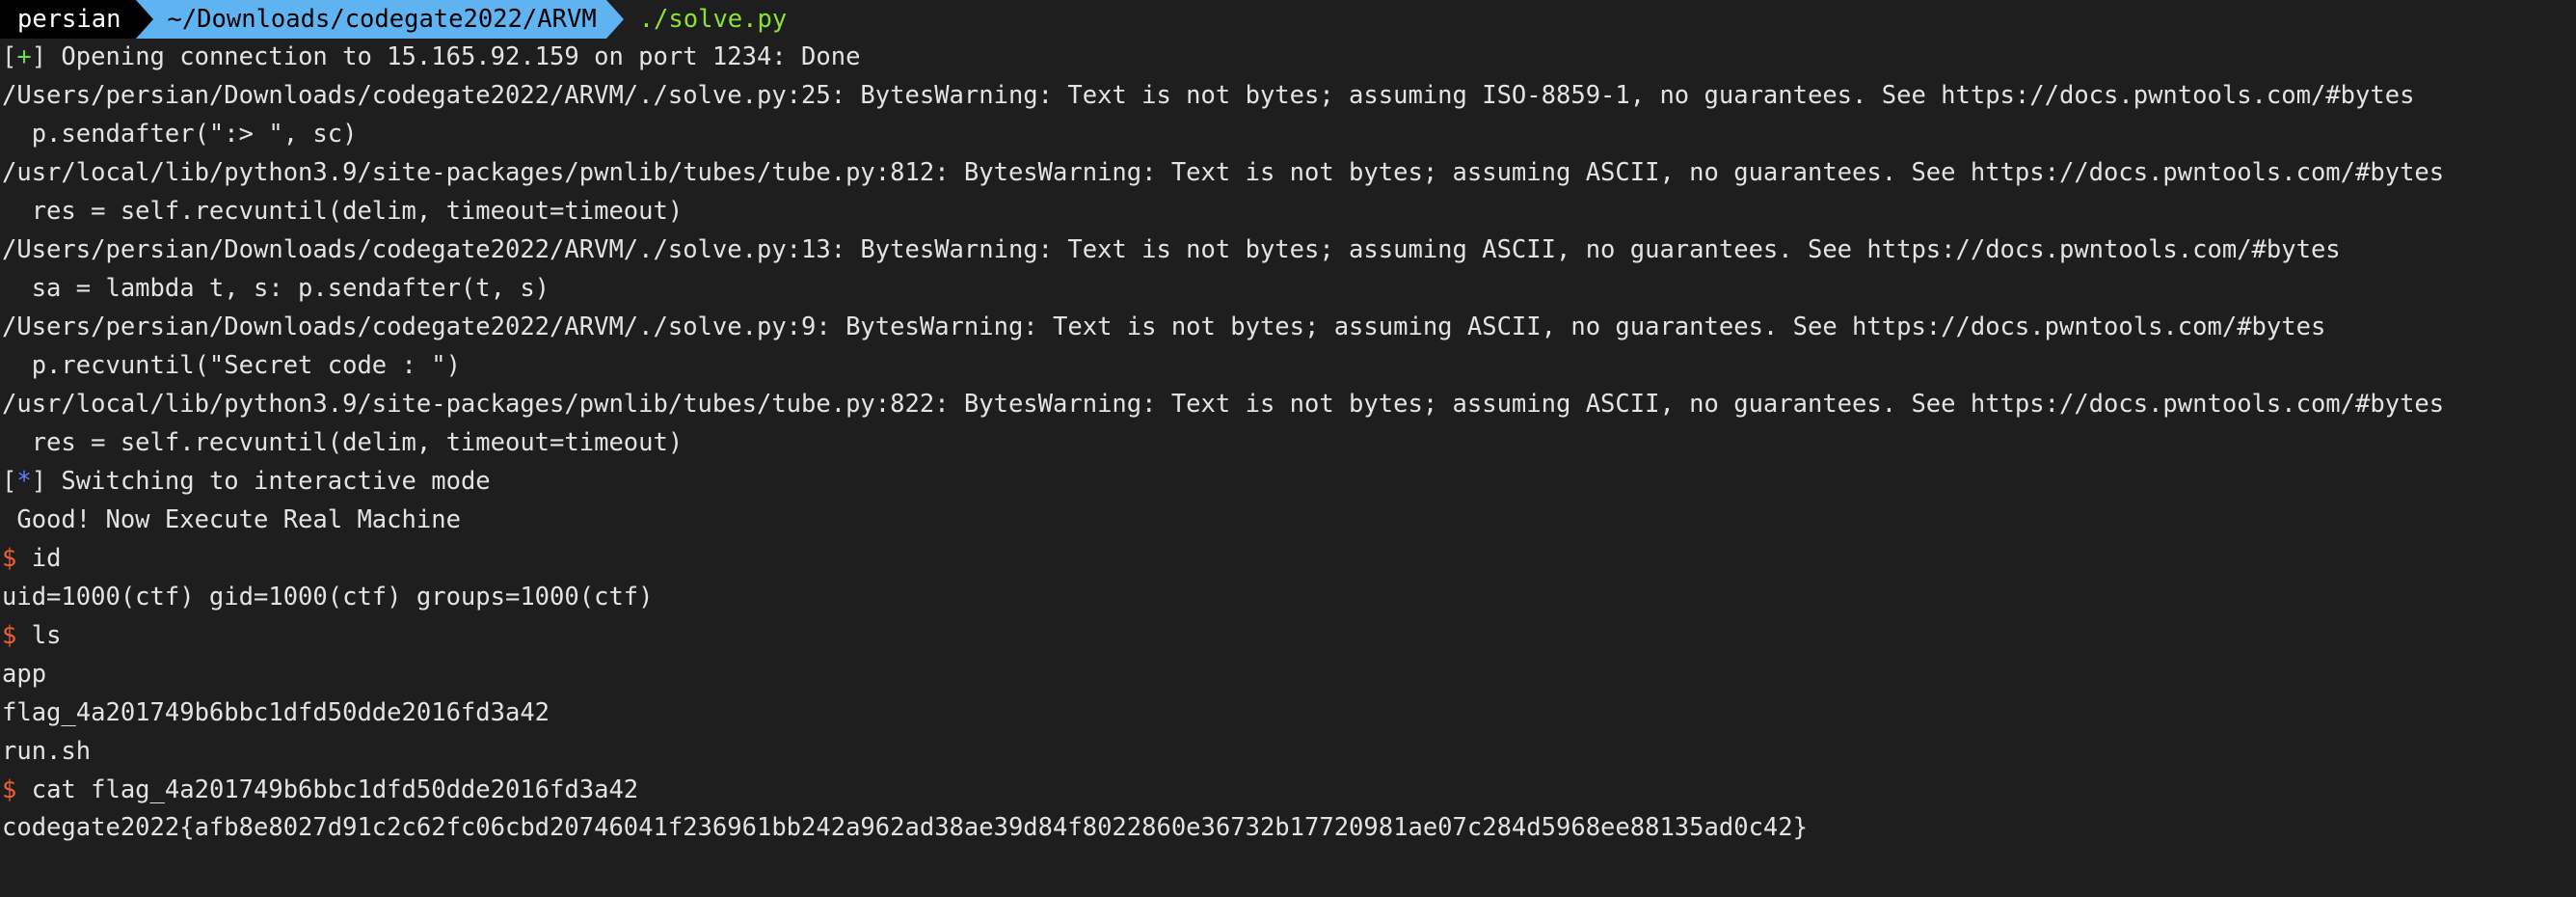 This screenshot has width=2576, height=897. What do you see at coordinates (615, 19) in the screenshot?
I see `prompt-end-arrow-icon` at bounding box center [615, 19].